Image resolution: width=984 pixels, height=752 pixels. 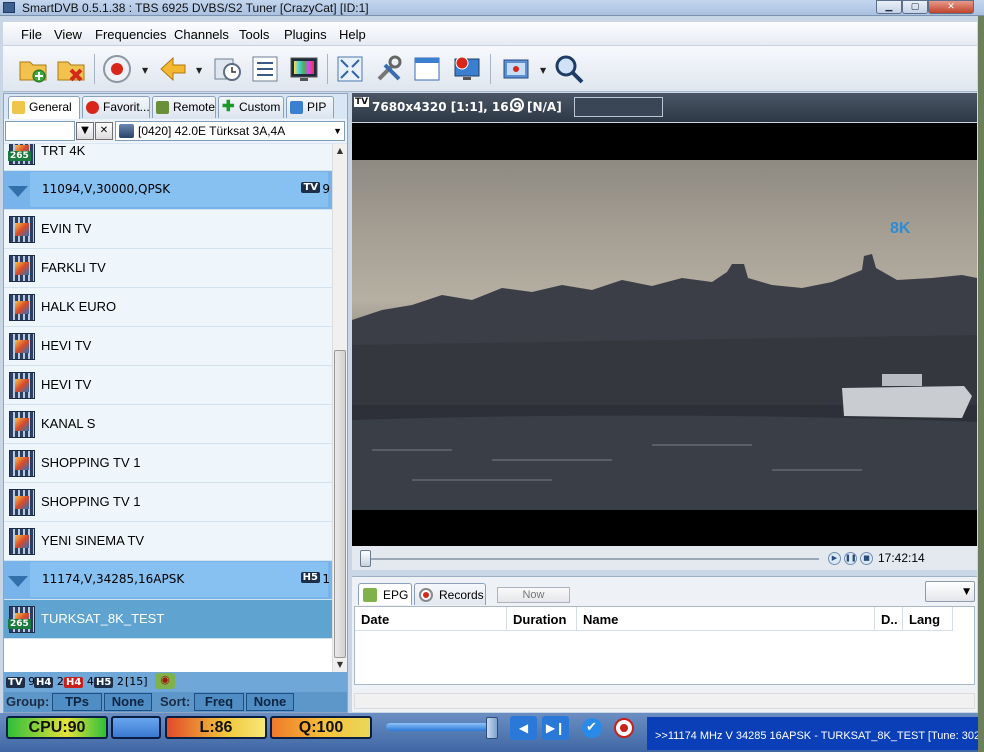 What do you see at coordinates (44, 107) in the screenshot?
I see `tab-general: General` at bounding box center [44, 107].